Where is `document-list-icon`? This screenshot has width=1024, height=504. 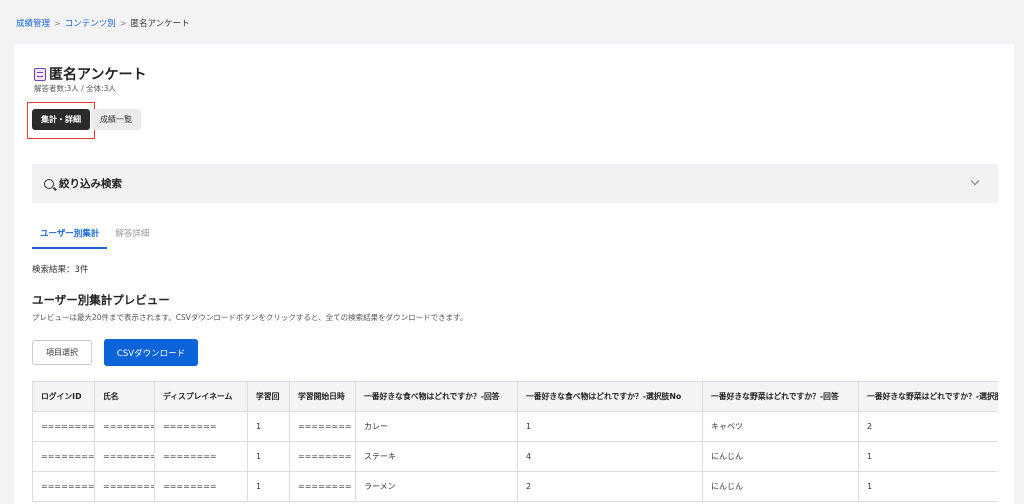 document-list-icon is located at coordinates (40, 74).